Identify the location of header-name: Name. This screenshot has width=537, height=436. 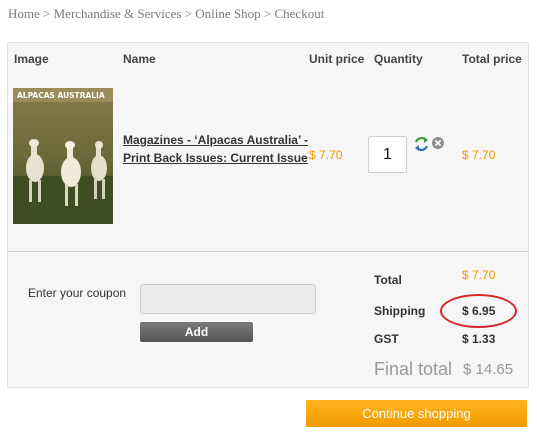
(139, 59).